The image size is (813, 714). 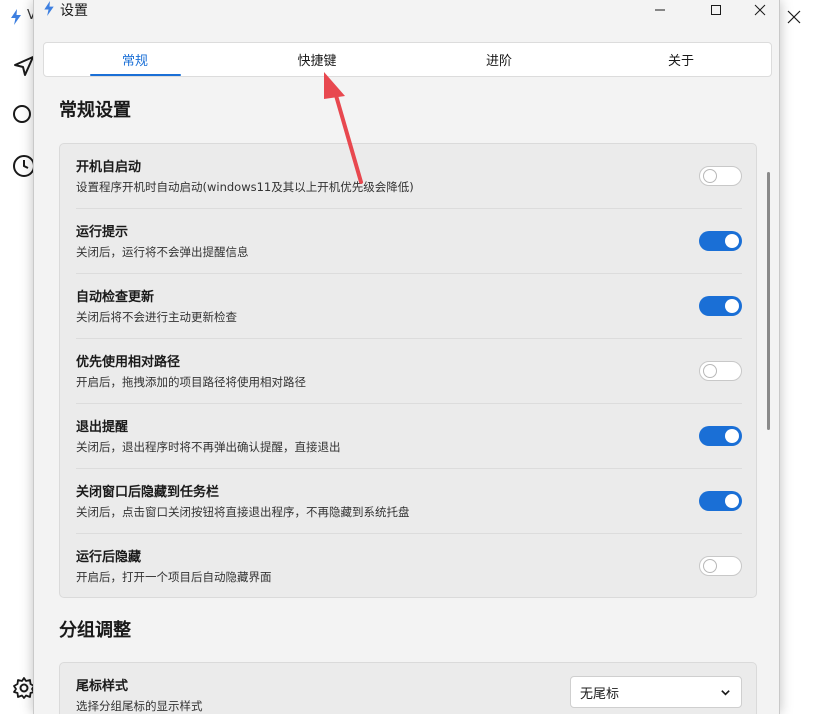 I want to click on main-window-right-edge, so click(x=796, y=357).